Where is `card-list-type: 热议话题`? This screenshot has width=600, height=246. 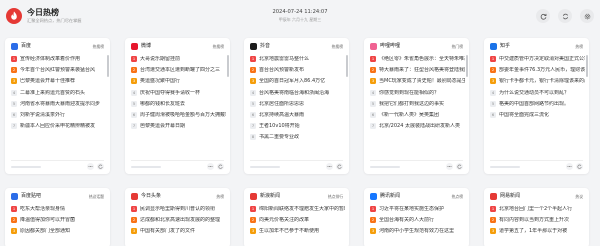 card-list-type: 热议话题 is located at coordinates (96, 196).